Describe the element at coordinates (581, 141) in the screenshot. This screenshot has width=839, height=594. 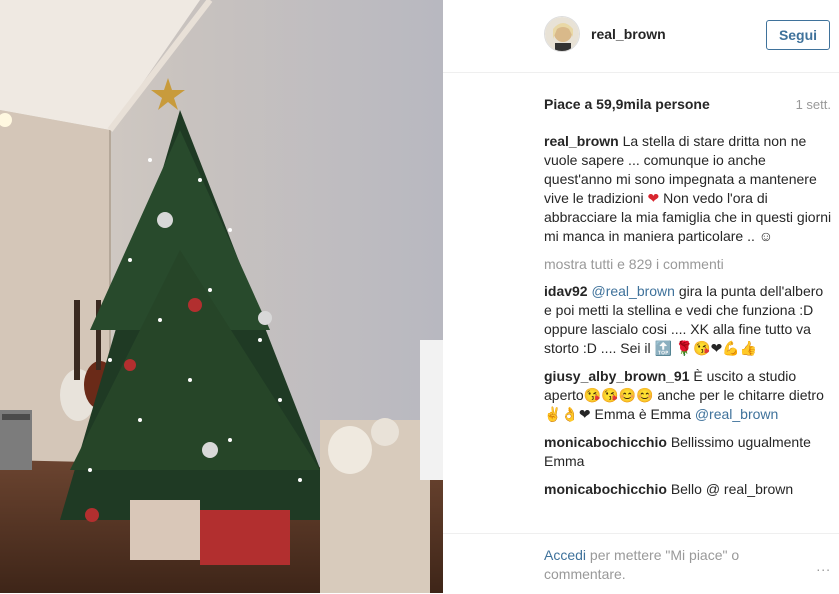
I see `caption-username: real_brown` at that location.